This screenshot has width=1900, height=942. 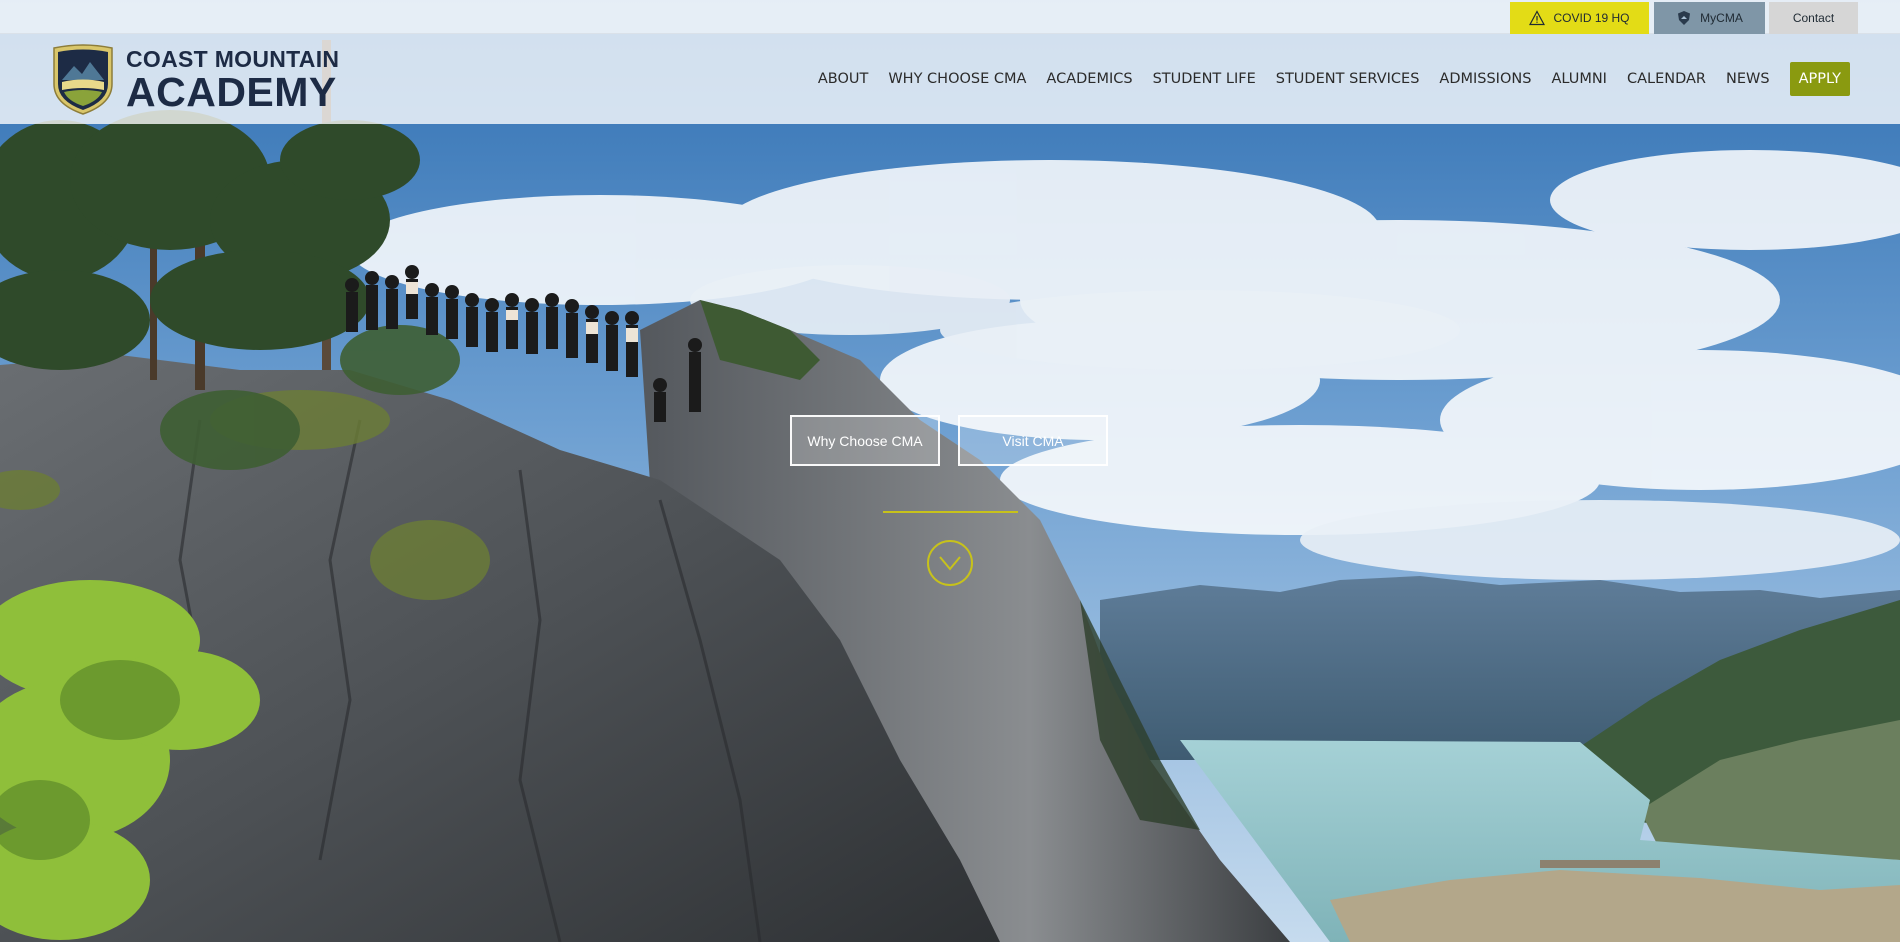 I want to click on mycma-label: MyCMA, so click(x=1721, y=18).